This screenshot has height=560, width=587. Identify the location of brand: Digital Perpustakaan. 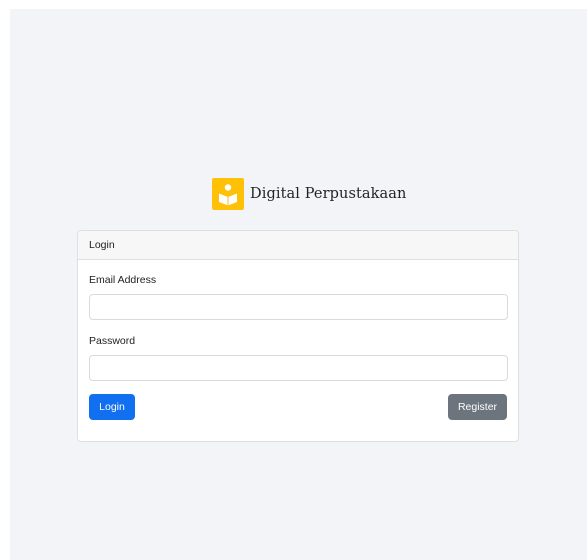
(309, 194).